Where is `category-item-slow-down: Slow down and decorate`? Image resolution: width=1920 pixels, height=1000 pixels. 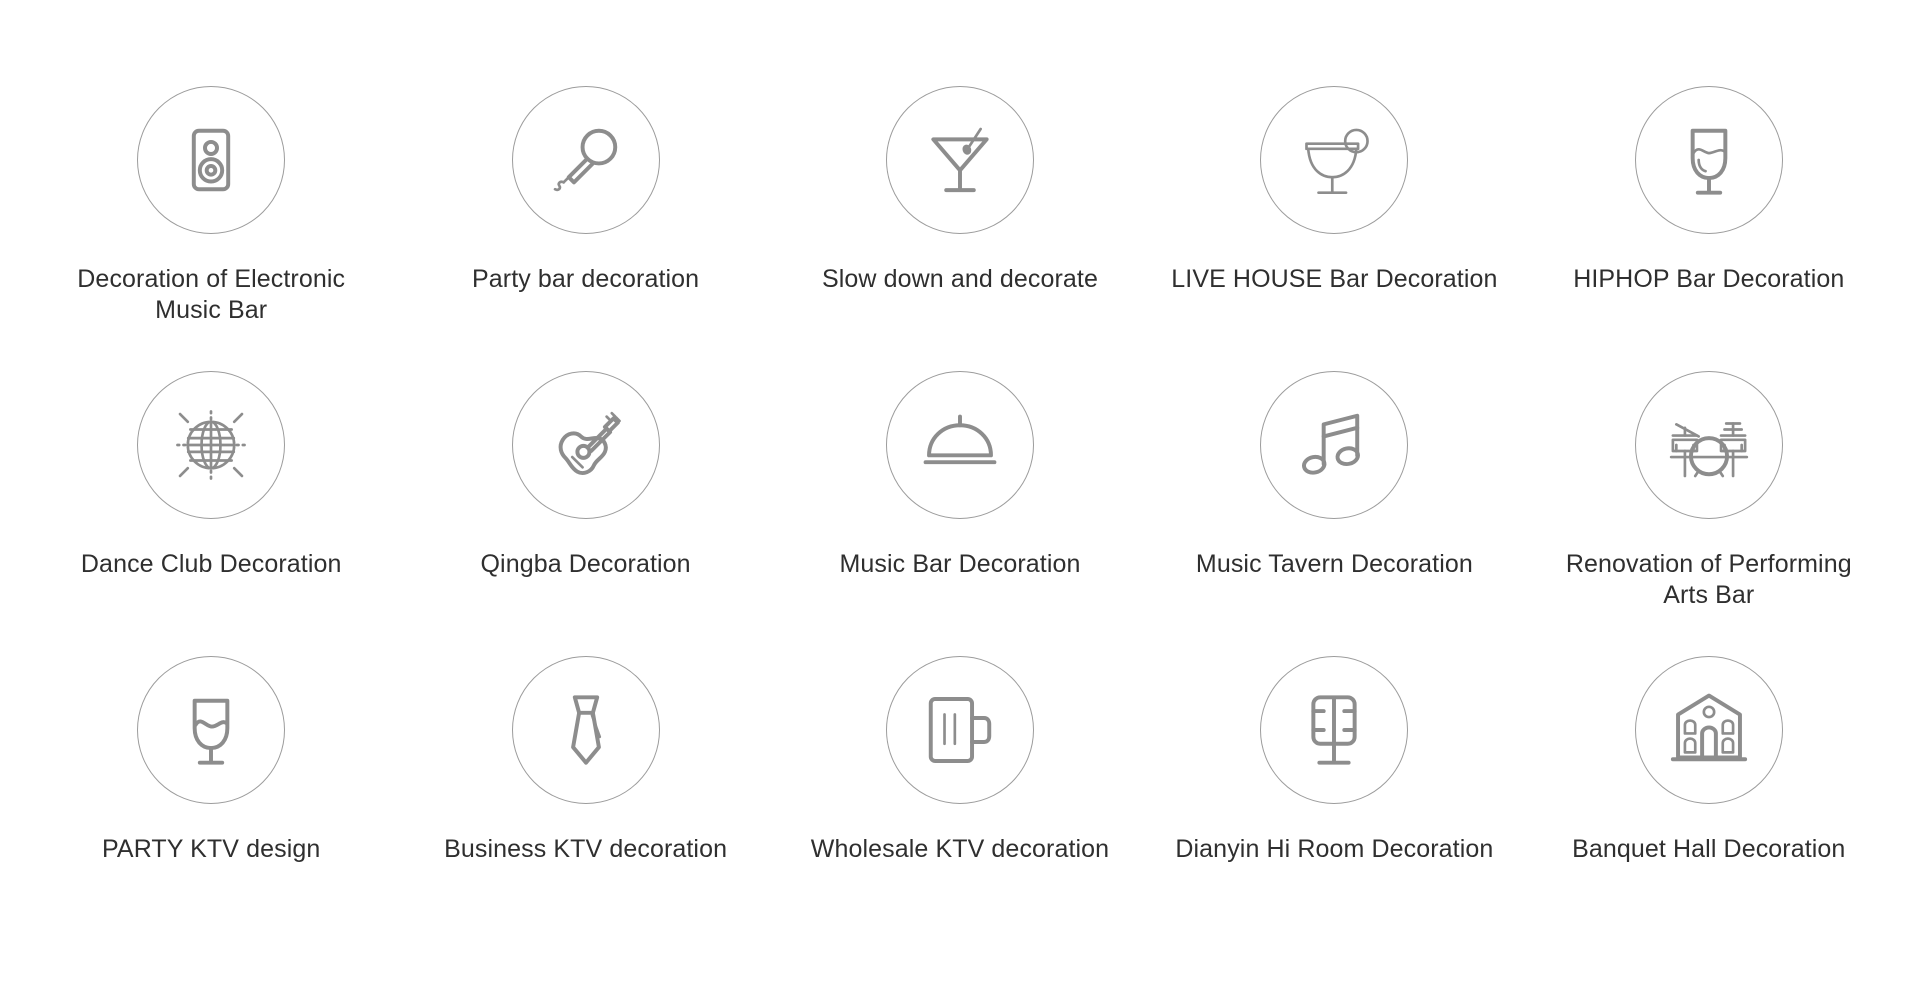 category-item-slow-down: Slow down and decorate is located at coordinates (960, 182).